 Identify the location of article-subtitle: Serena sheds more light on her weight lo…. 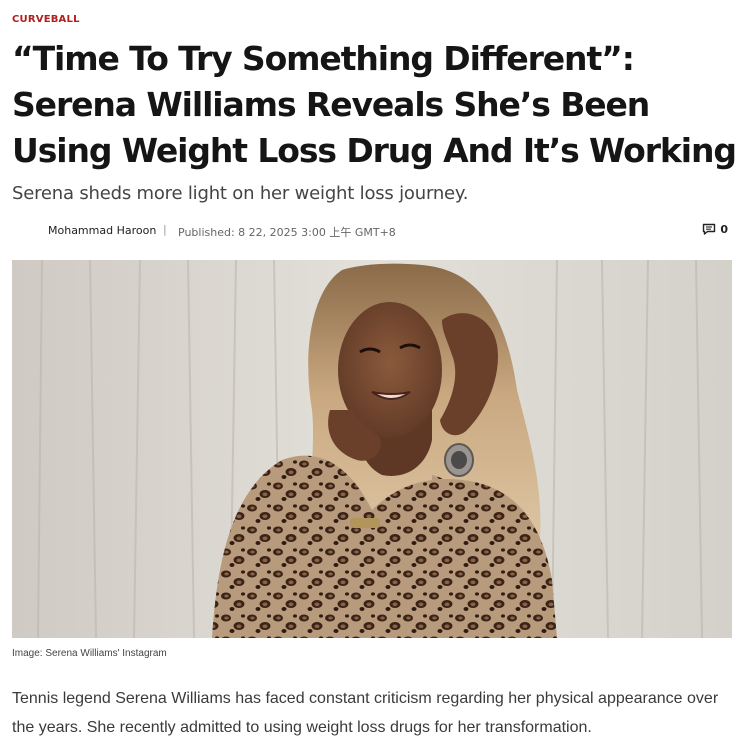
(240, 193).